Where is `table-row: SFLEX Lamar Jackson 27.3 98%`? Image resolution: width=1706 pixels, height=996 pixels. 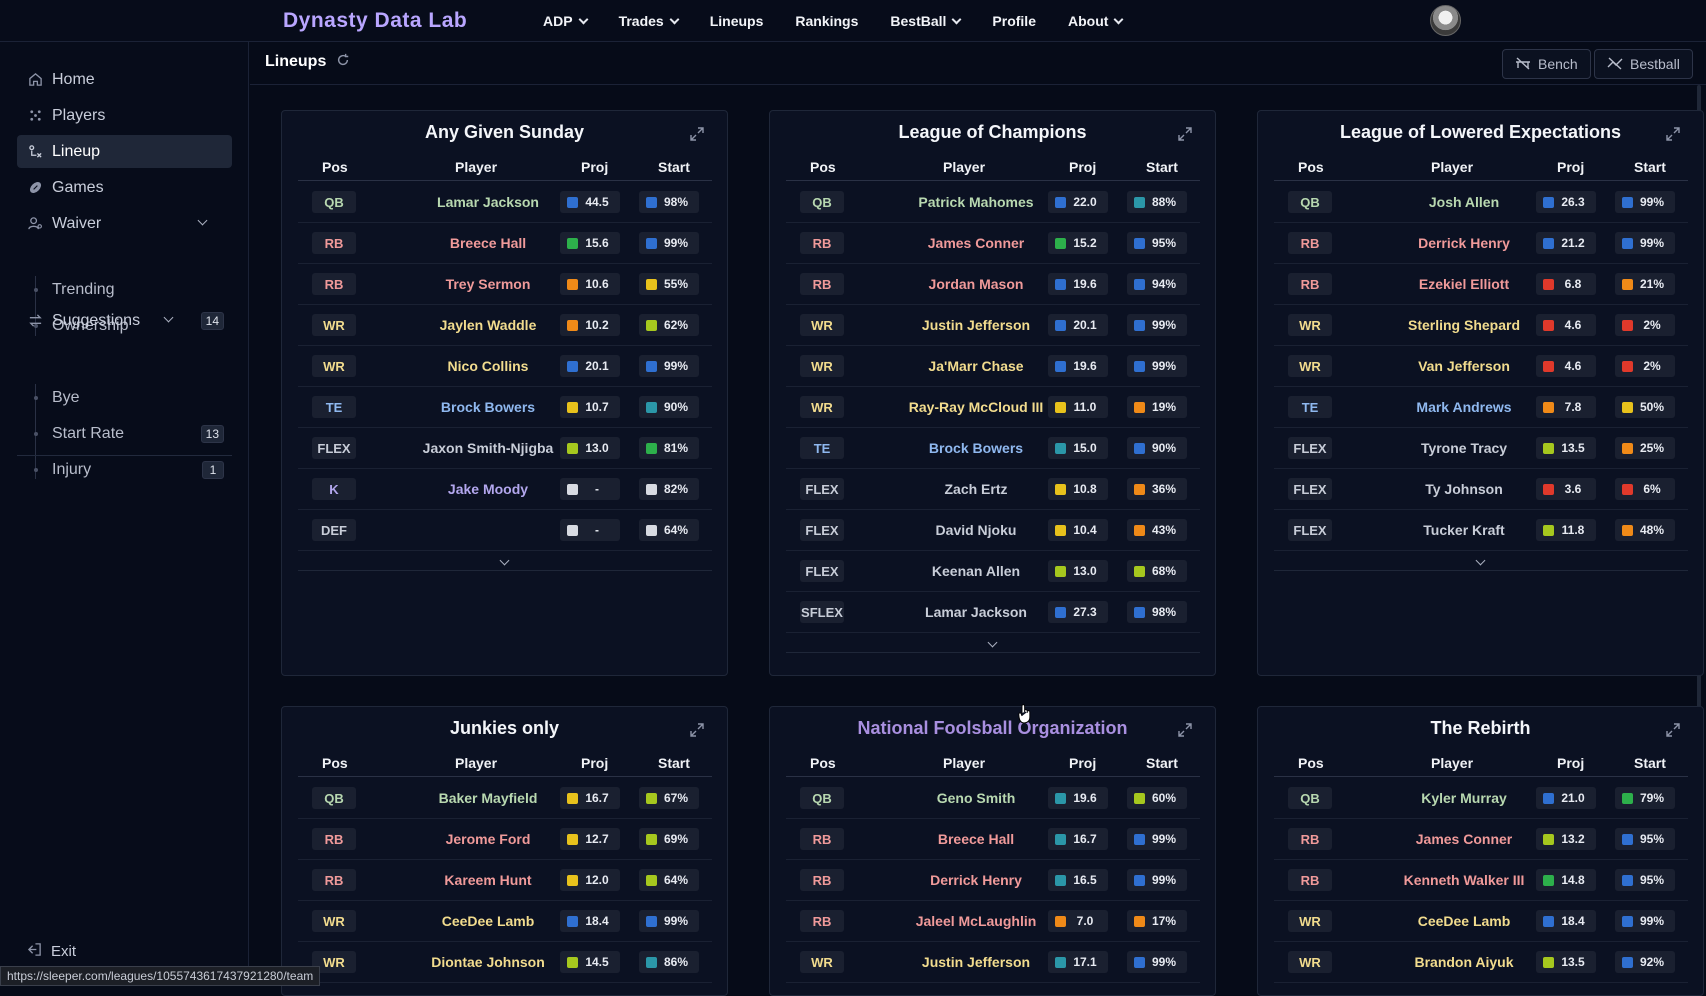
table-row: SFLEX Lamar Jackson 27.3 98% is located at coordinates (993, 612).